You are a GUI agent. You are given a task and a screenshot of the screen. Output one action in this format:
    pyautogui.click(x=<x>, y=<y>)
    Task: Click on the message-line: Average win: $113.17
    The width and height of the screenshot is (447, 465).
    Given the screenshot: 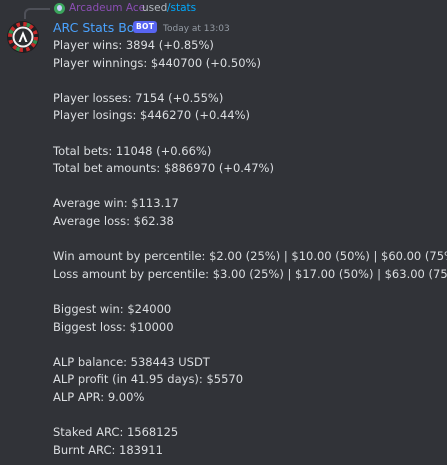 What is the action you would take?
    pyautogui.click(x=116, y=203)
    